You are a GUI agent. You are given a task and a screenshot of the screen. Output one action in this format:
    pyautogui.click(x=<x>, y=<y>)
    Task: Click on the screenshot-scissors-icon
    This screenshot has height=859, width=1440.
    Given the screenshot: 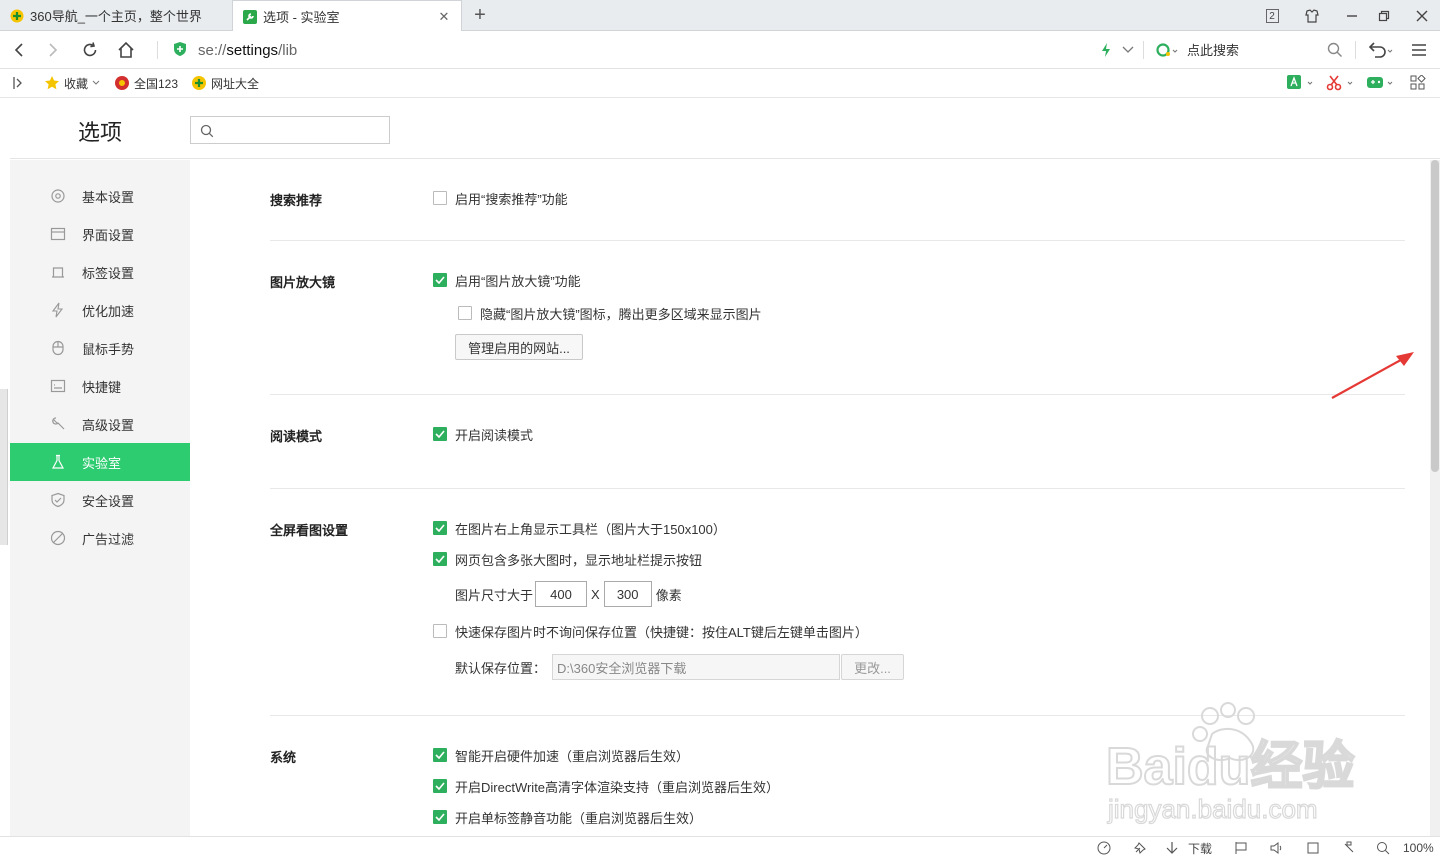 What is the action you would take?
    pyautogui.click(x=1341, y=83)
    